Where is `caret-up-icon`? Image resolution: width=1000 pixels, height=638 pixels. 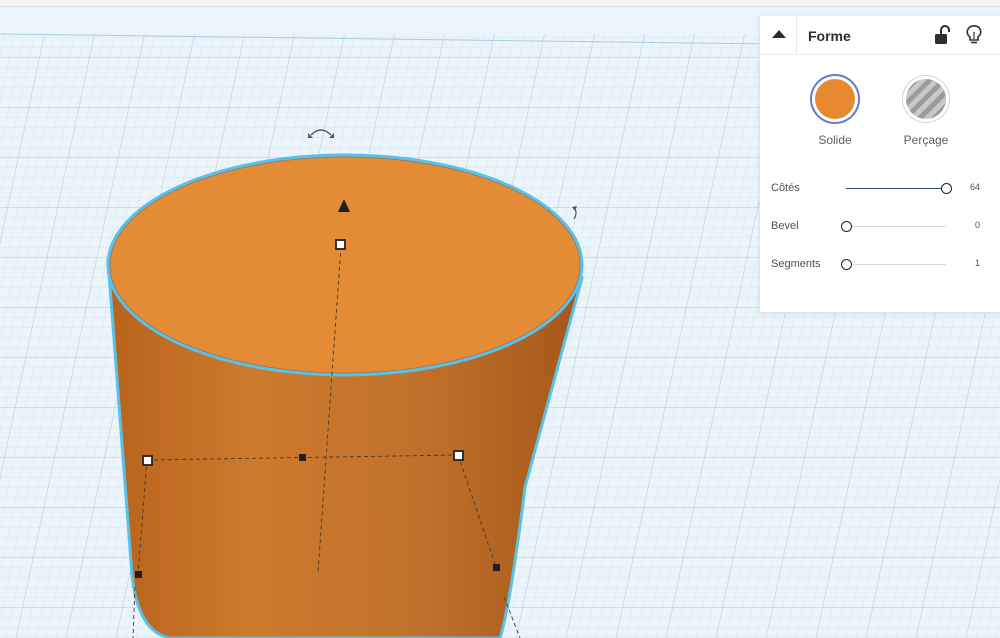 caret-up-icon is located at coordinates (779, 34).